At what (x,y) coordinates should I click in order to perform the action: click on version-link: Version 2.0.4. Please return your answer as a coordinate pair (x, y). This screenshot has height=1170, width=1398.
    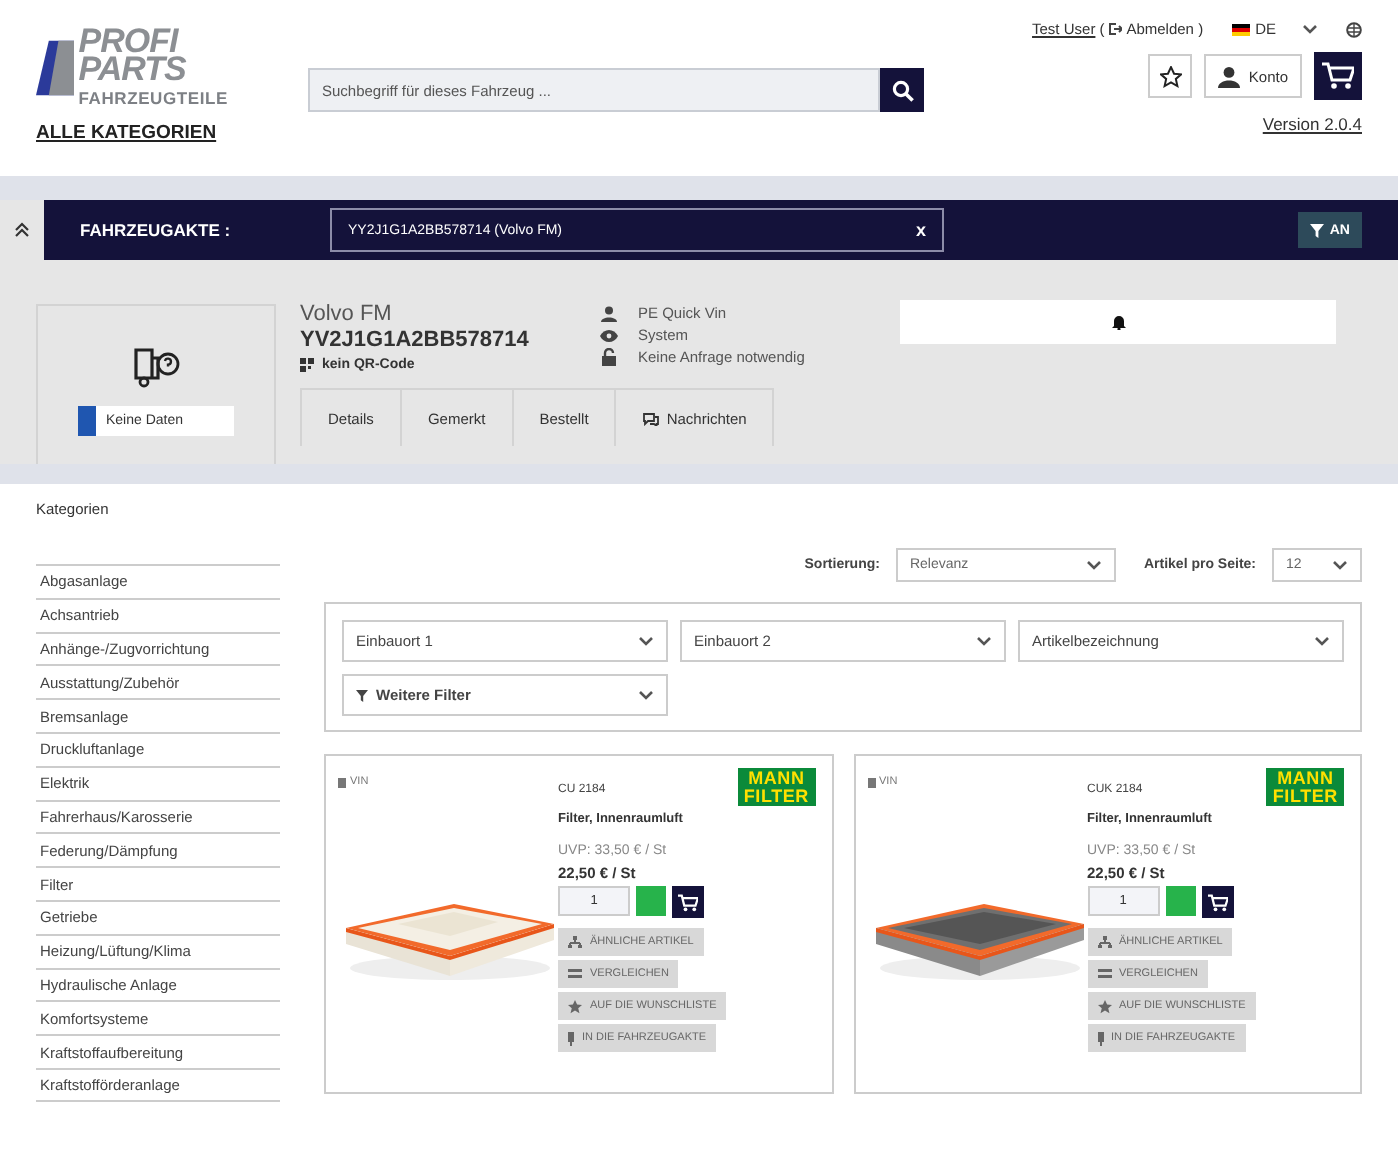
    Looking at the image, I should click on (1312, 124).